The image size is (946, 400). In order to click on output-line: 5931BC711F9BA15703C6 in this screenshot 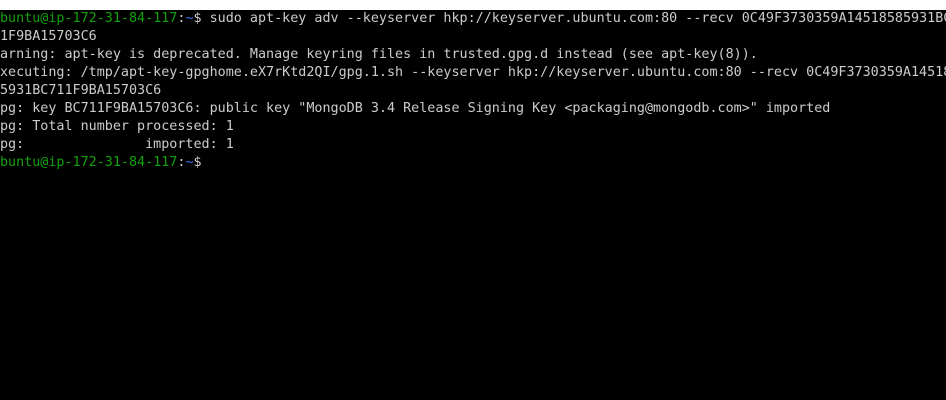, I will do `click(81, 90)`.